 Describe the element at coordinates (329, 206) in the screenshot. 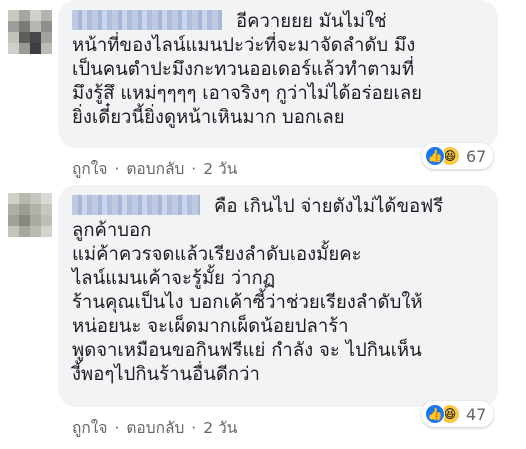

I see `comment-text-line: คือ เกินไป จ่ายตังไม่ได้ขอฟรี` at that location.